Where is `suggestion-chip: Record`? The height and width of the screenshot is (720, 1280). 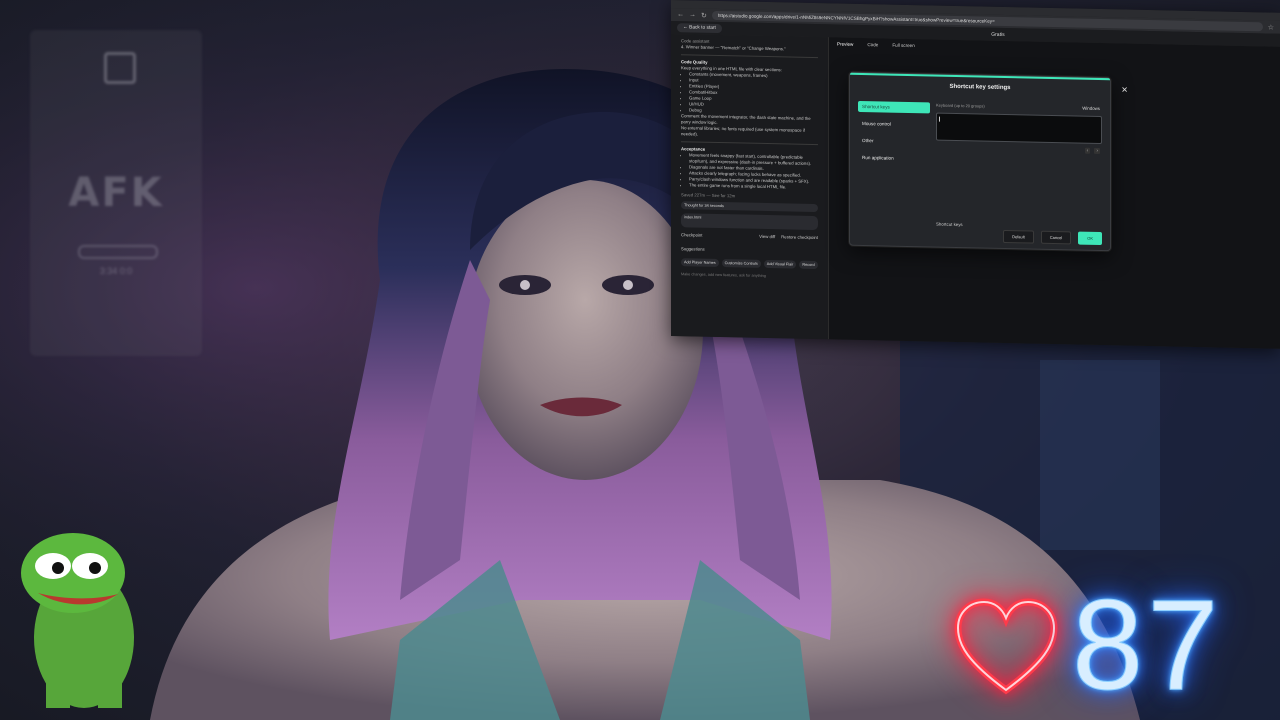 suggestion-chip: Record is located at coordinates (808, 265).